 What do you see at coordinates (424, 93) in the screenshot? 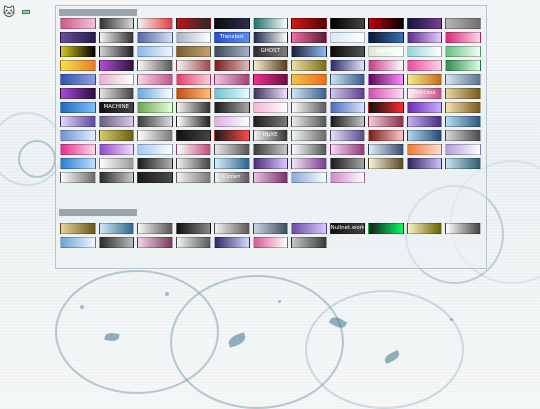
I see `banner-button: Princess` at bounding box center [424, 93].